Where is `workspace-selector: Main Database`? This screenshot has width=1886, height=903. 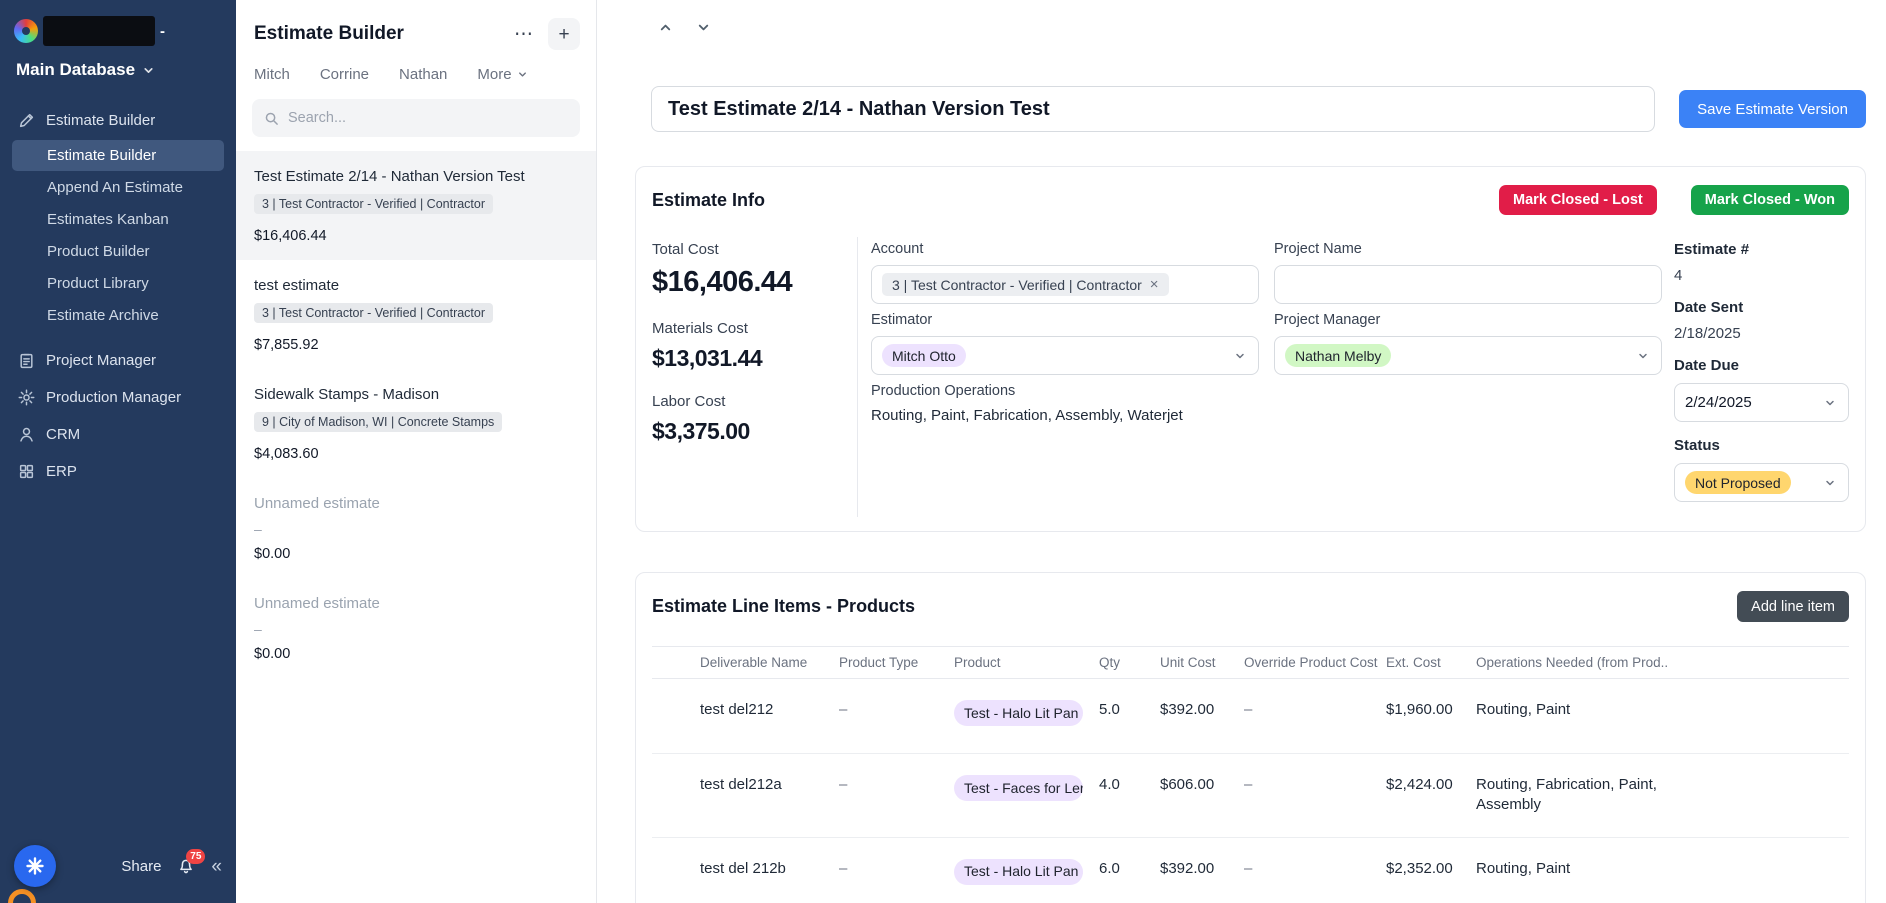
workspace-selector: Main Database is located at coordinates (118, 66).